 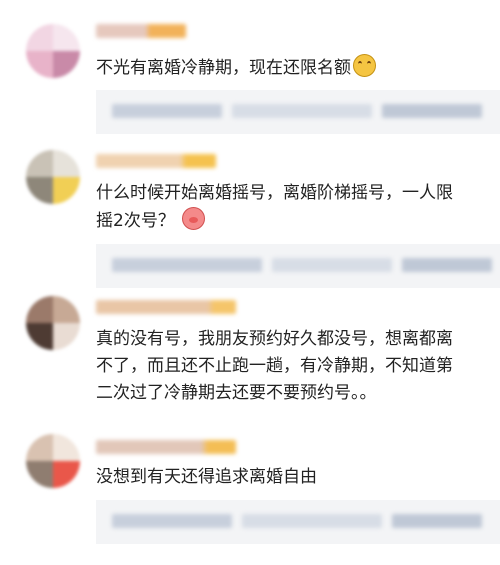 What do you see at coordinates (194, 218) in the screenshot?
I see `pig-emoji-icon` at bounding box center [194, 218].